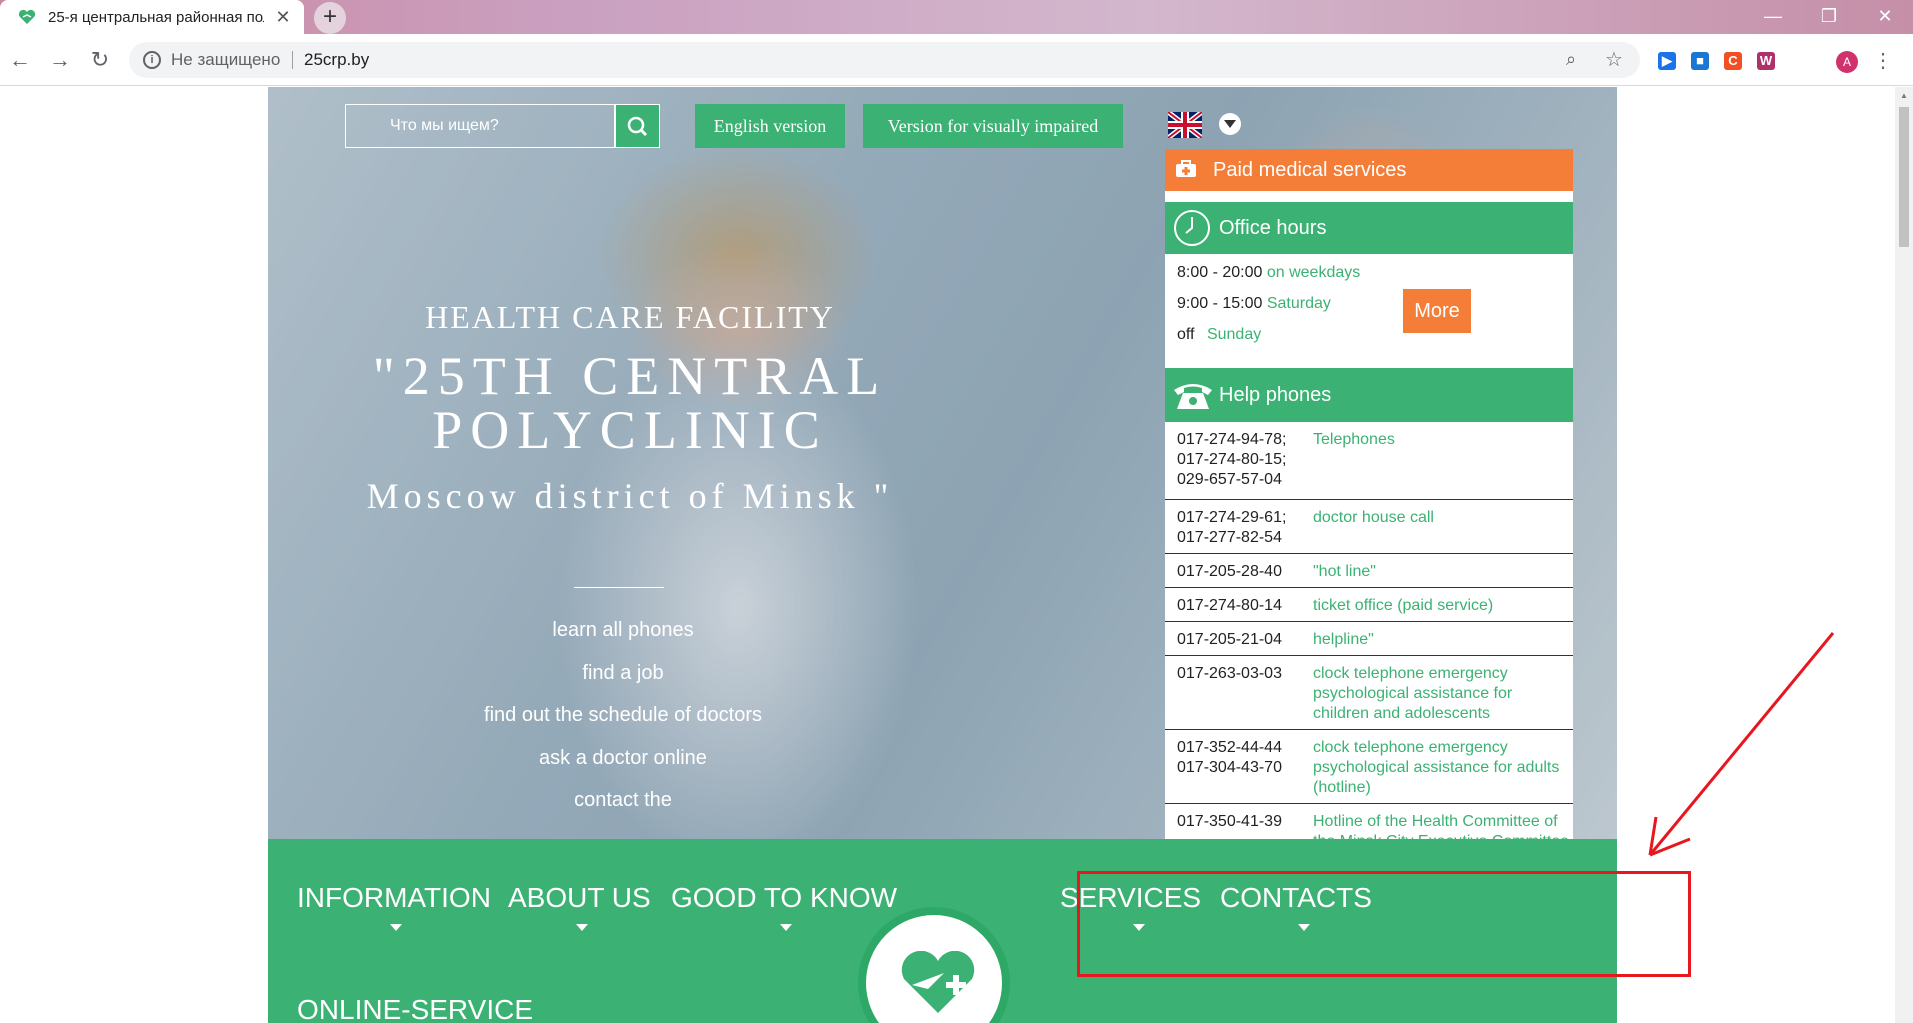 This screenshot has height=1023, width=1913. Describe the element at coordinates (1904, 177) in the screenshot. I see `scrollbar-thumb` at that location.